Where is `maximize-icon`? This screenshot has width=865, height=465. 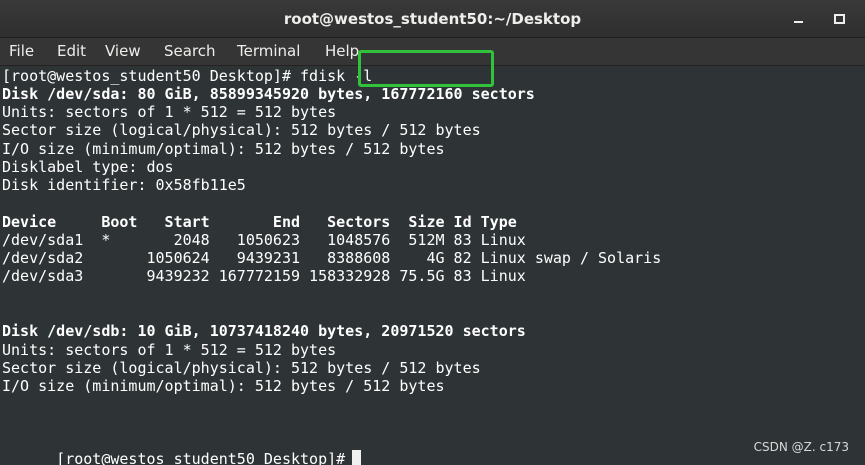 maximize-icon is located at coordinates (839, 18).